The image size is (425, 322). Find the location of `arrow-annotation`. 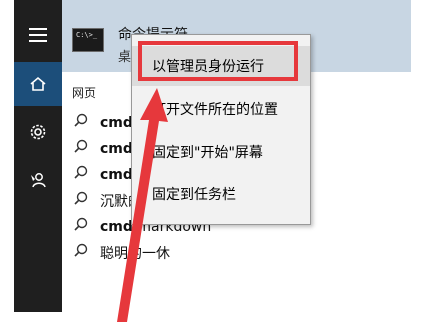

arrow-annotation is located at coordinates (142, 205).